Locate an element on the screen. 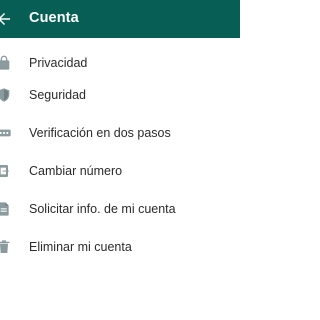 Image resolution: width=320 pixels, height=320 pixels. menu-item-eliminar-cuenta: Eliminar mi cuenta is located at coordinates (120, 247).